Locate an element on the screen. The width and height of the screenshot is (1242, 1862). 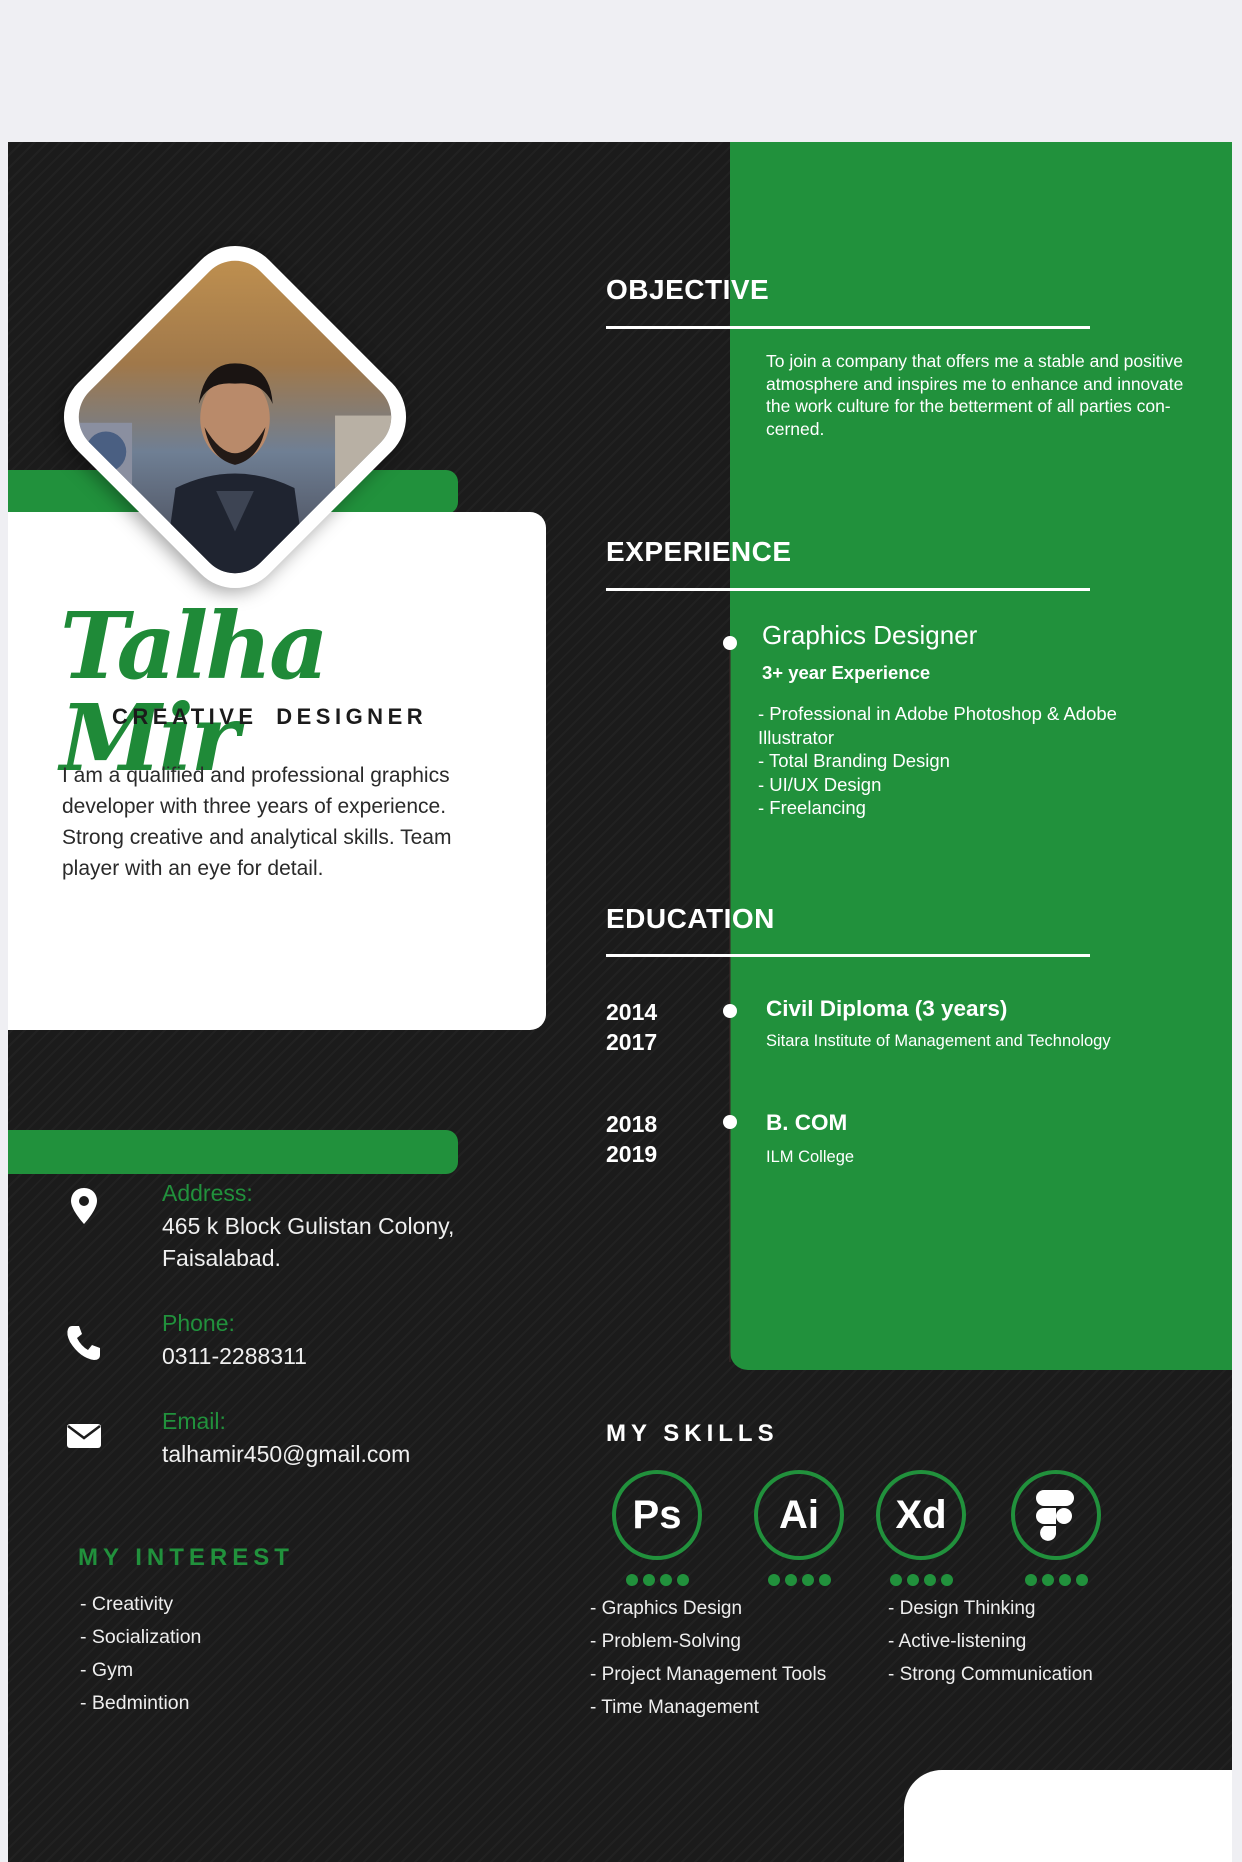
education-institute: ILM College is located at coordinates (810, 1157).